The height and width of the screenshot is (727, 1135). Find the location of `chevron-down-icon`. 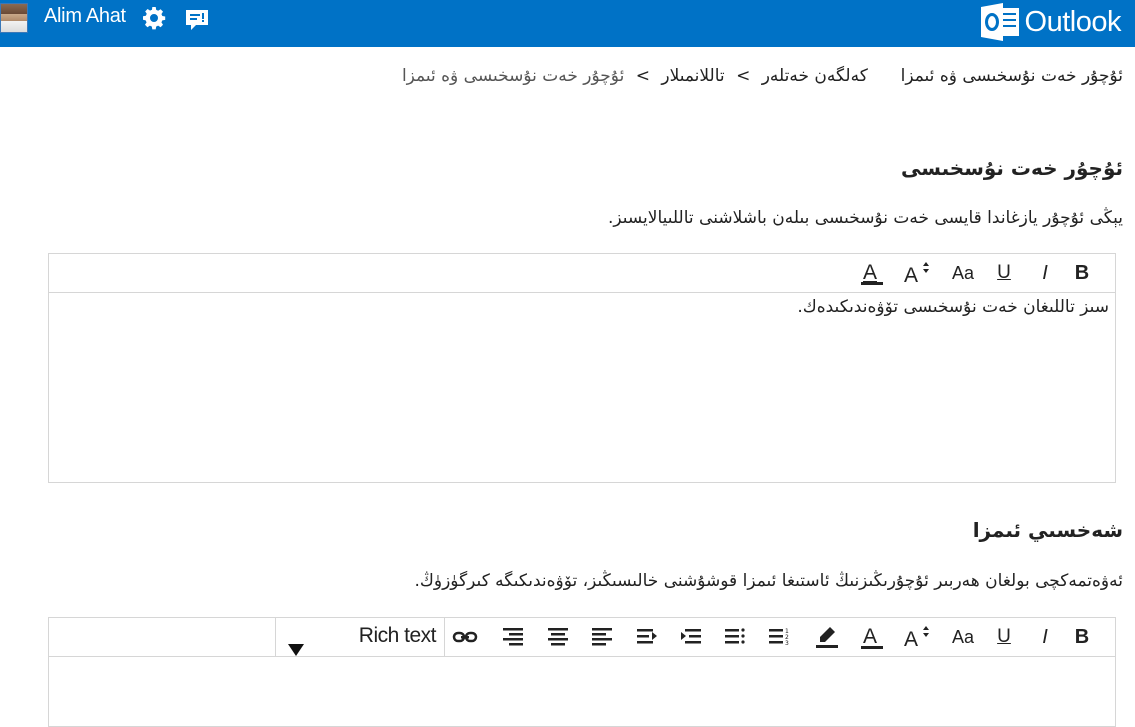

chevron-down-icon is located at coordinates (296, 650).